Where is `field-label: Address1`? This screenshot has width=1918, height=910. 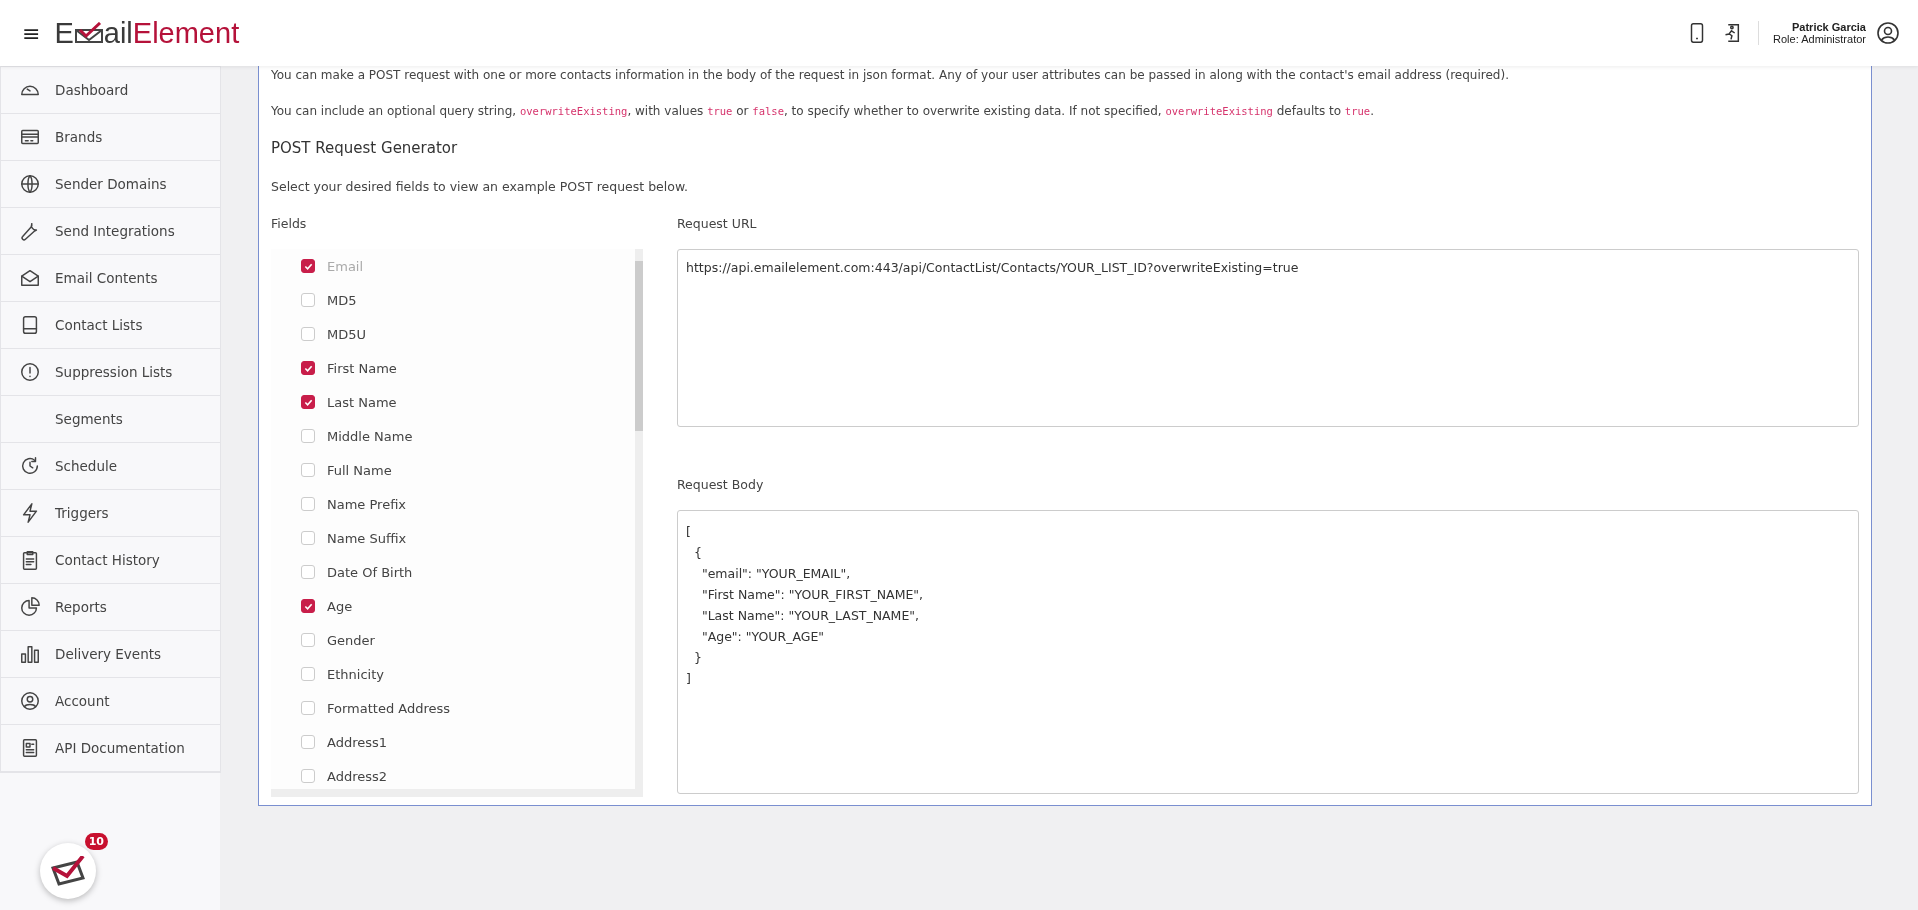 field-label: Address1 is located at coordinates (357, 742).